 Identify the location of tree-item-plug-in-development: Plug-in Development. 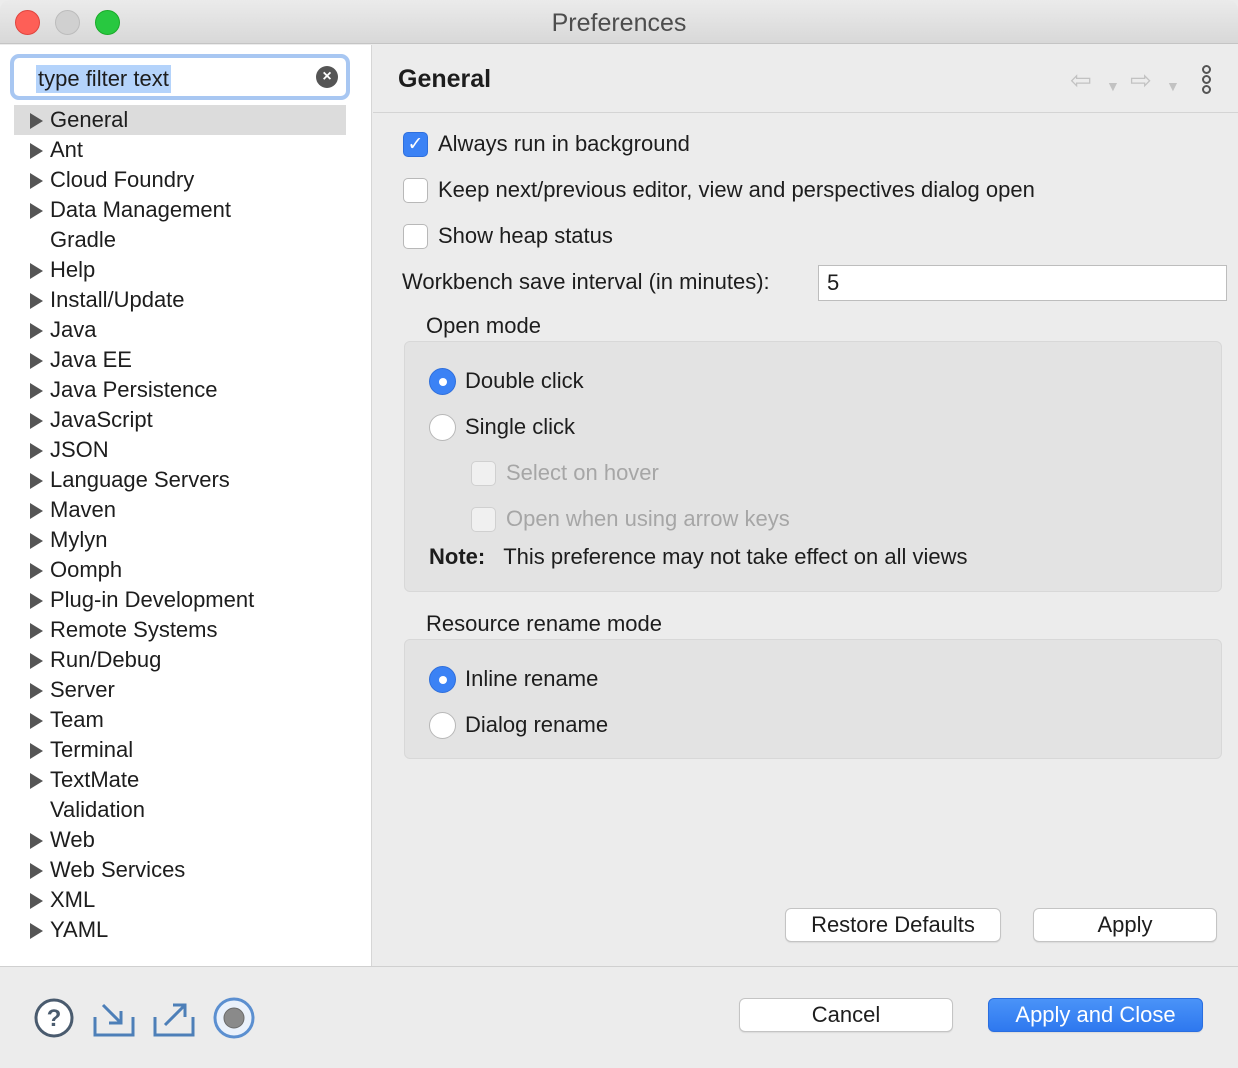
(180, 600).